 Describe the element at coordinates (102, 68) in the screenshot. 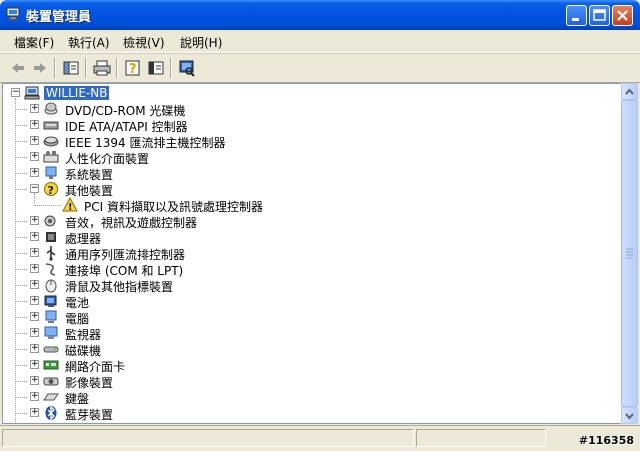

I see `print-icon` at that location.